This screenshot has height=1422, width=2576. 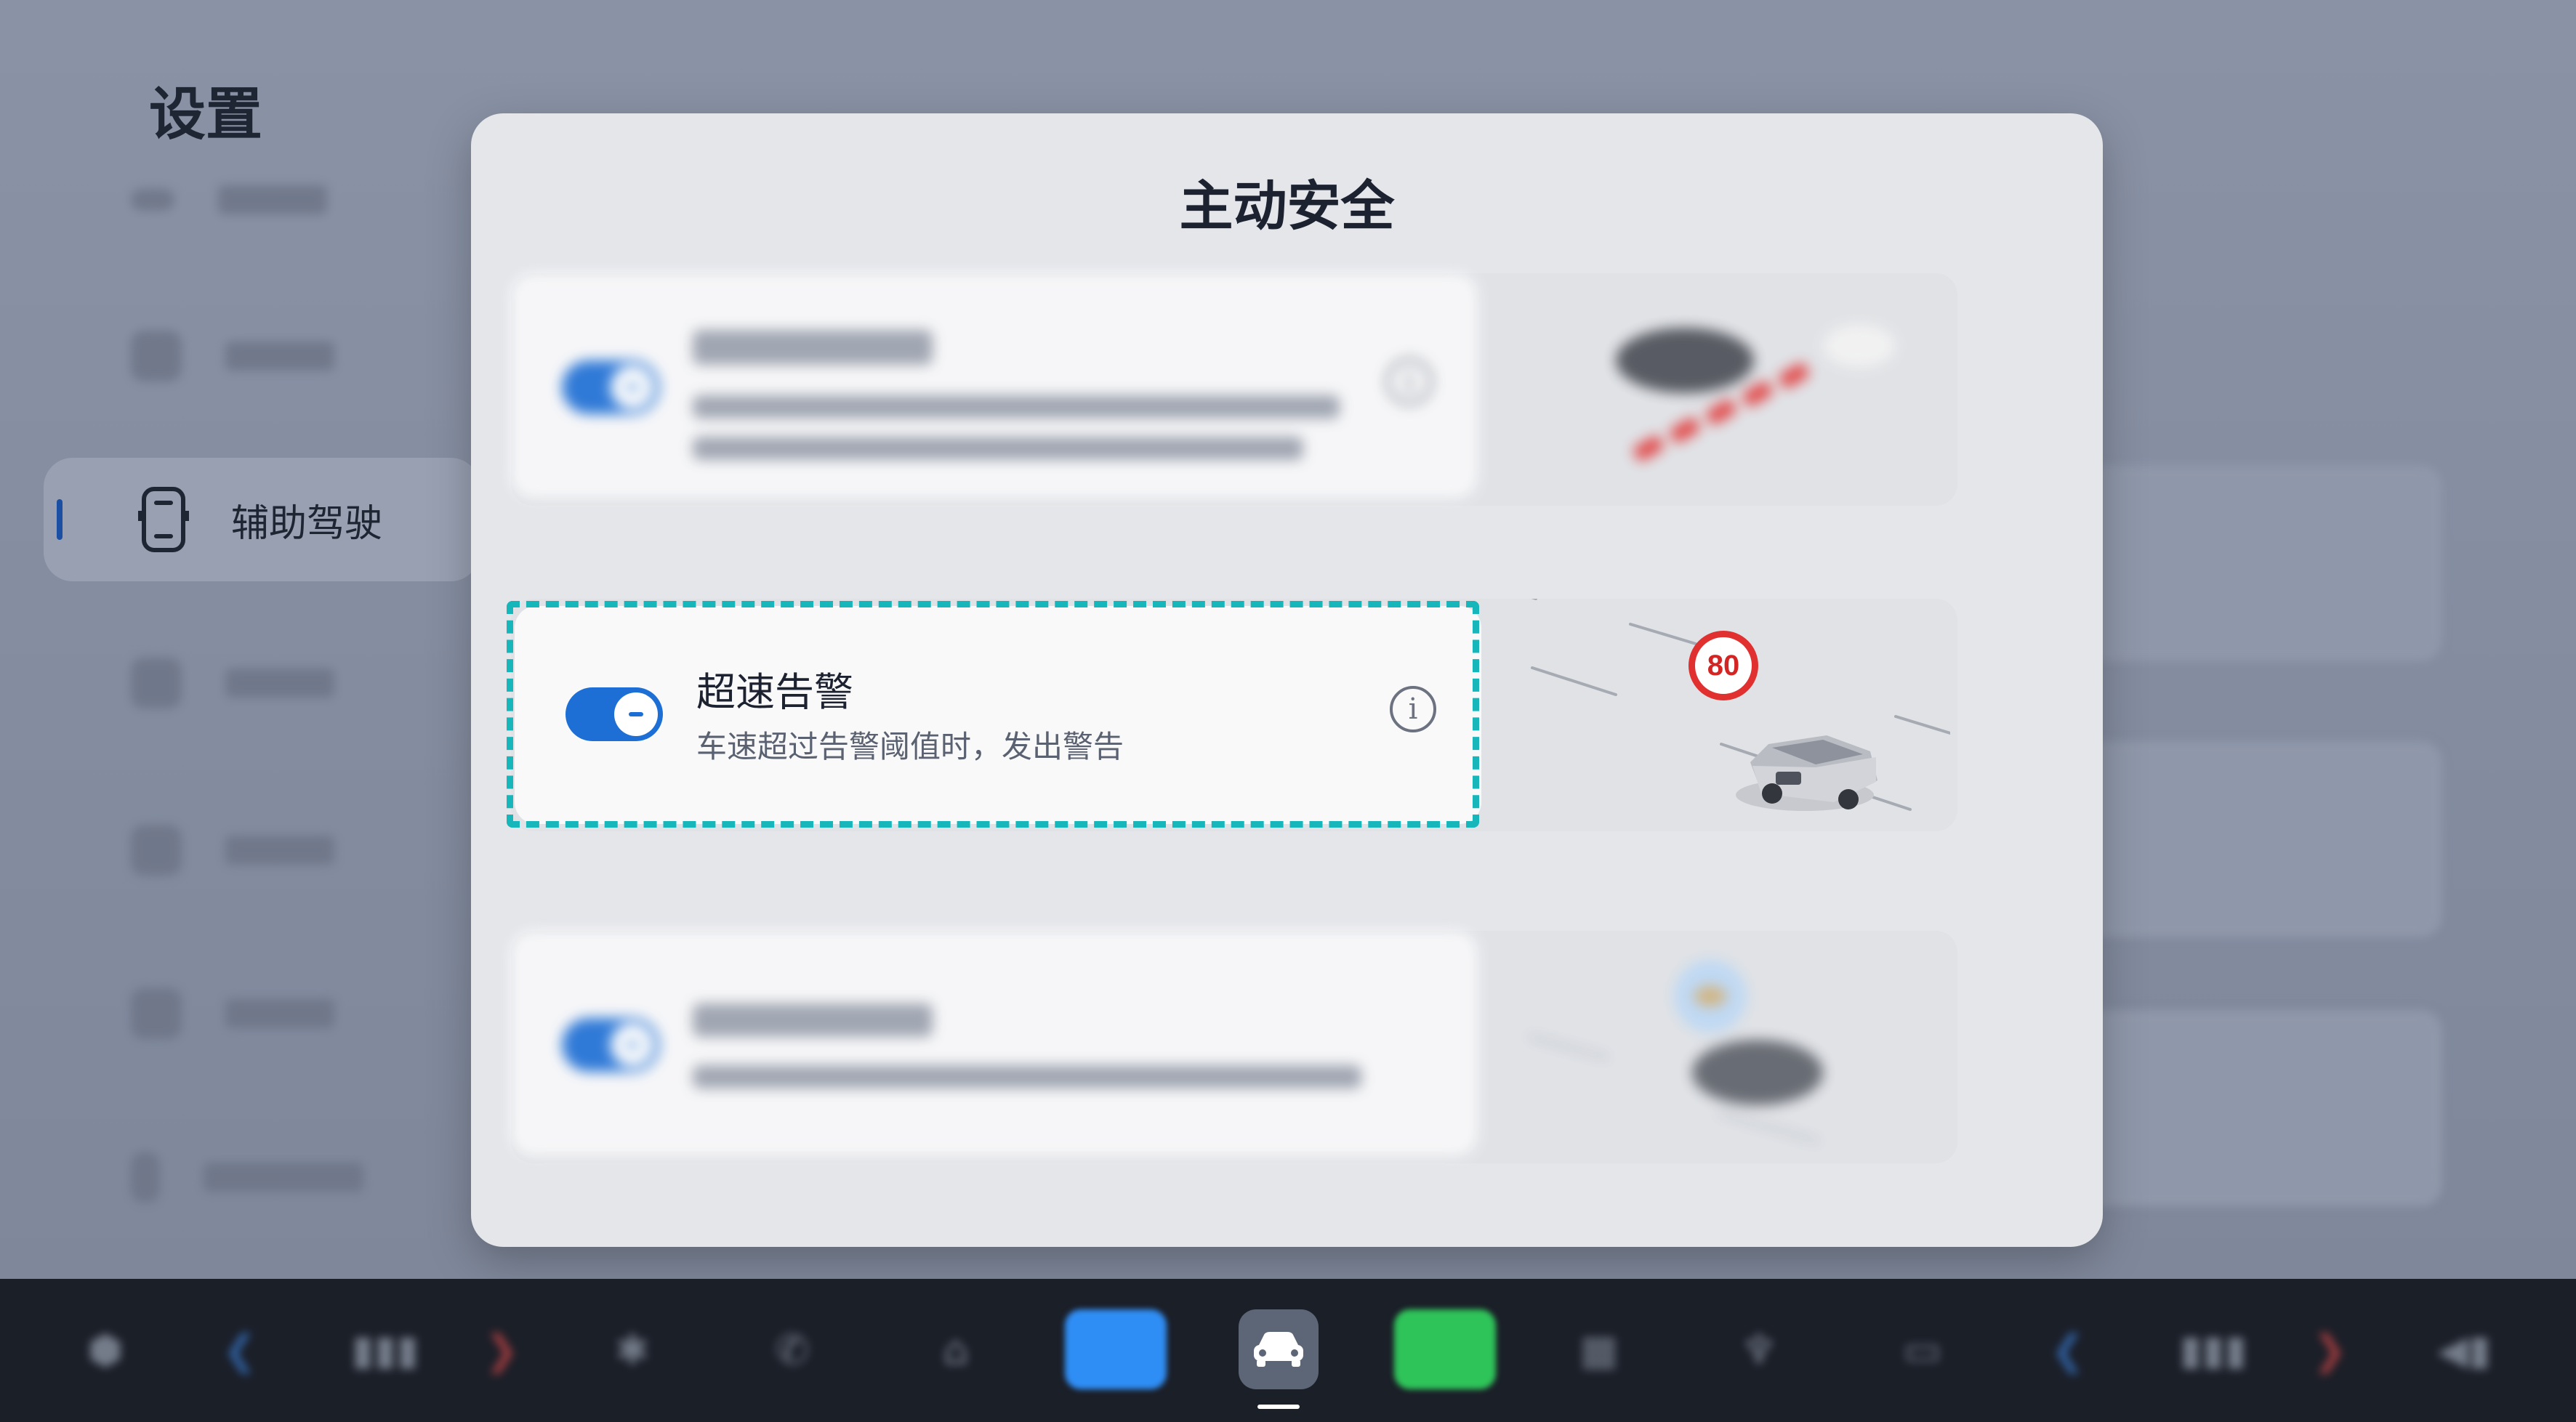 What do you see at coordinates (163, 520) in the screenshot?
I see `driver-assist-icon` at bounding box center [163, 520].